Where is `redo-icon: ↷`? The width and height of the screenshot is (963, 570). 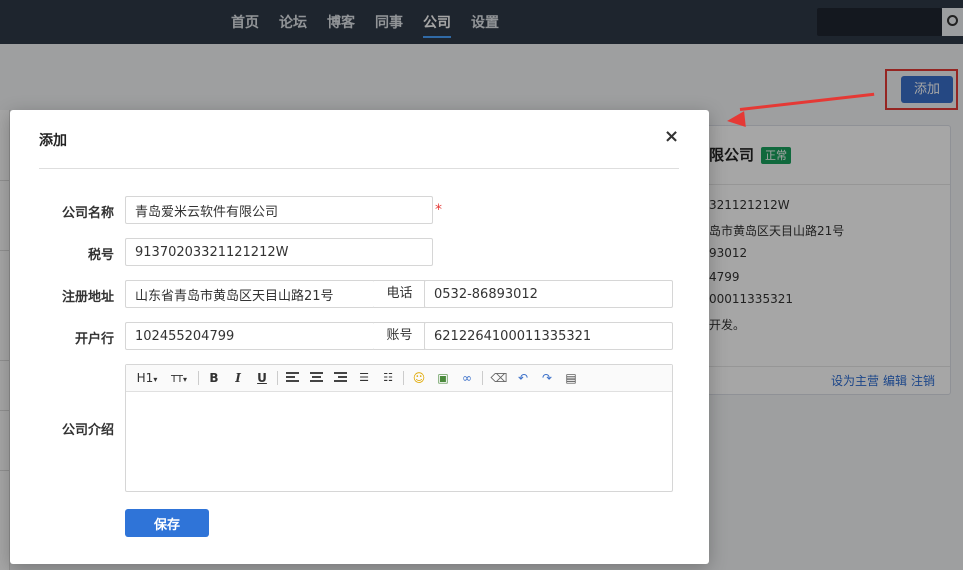 redo-icon: ↷ is located at coordinates (547, 378).